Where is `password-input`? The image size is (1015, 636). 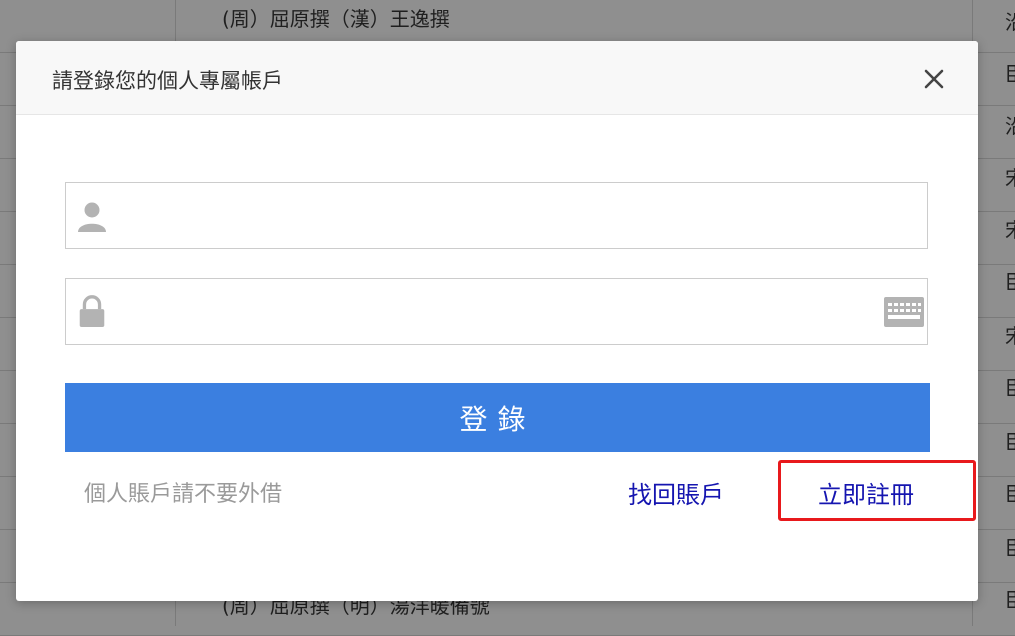 password-input is located at coordinates (498, 312).